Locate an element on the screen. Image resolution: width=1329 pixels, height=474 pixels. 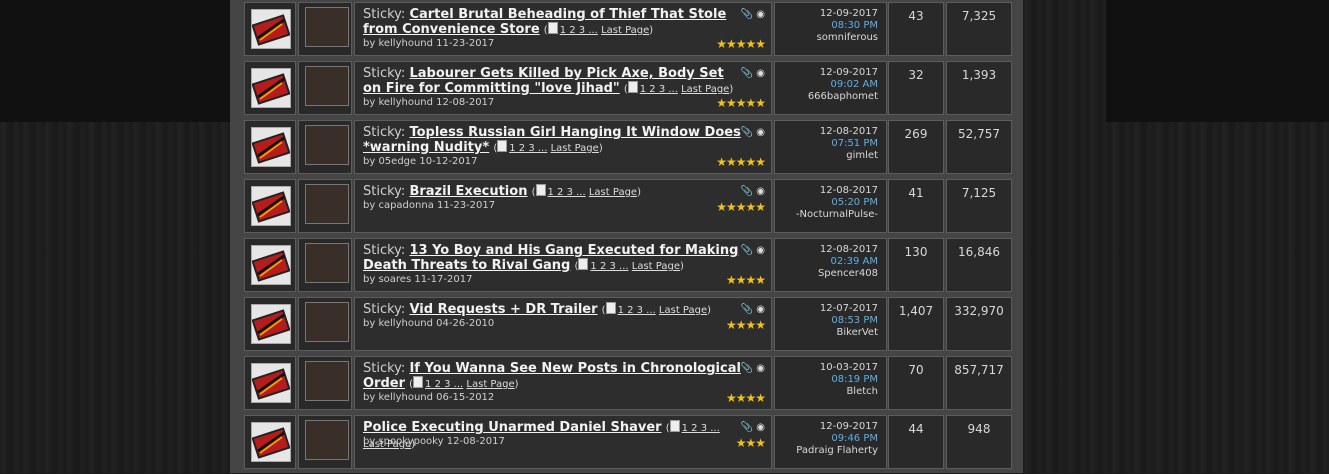
last-post-user: gimlet is located at coordinates (862, 156).